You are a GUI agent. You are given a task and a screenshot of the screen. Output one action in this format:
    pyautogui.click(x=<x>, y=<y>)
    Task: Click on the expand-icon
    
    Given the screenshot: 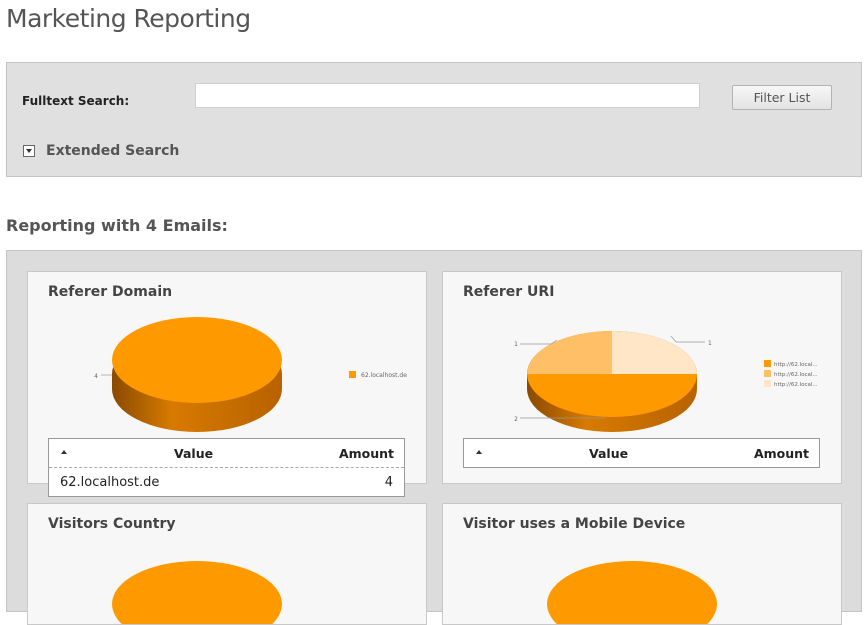 What is the action you would take?
    pyautogui.click(x=29, y=151)
    